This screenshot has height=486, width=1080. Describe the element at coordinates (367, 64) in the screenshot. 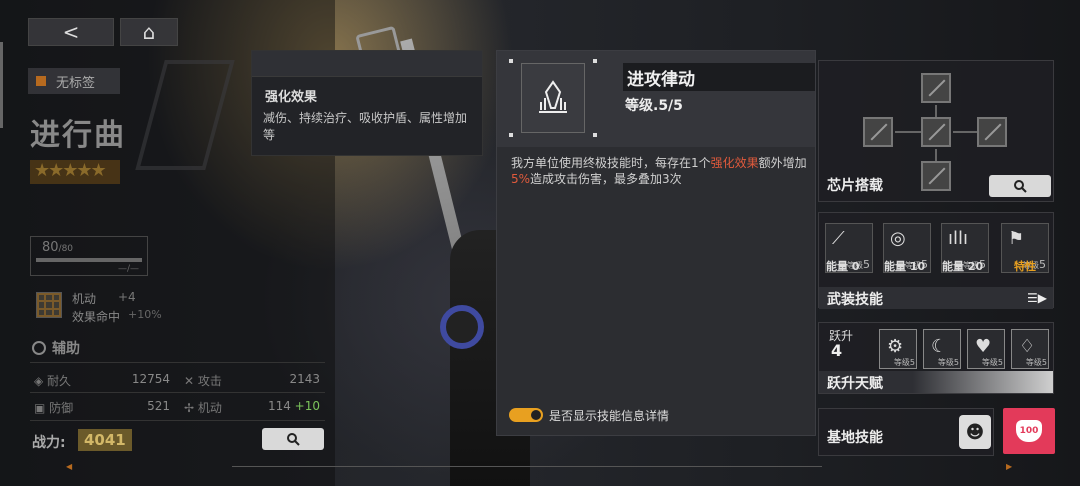

I see `tooltip-header` at that location.